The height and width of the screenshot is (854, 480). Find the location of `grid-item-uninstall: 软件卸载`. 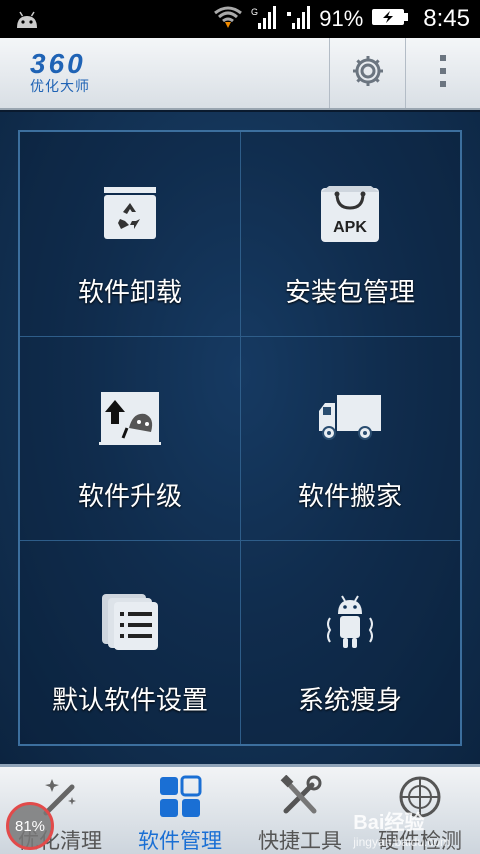

grid-item-uninstall: 软件卸载 is located at coordinates (130, 234).